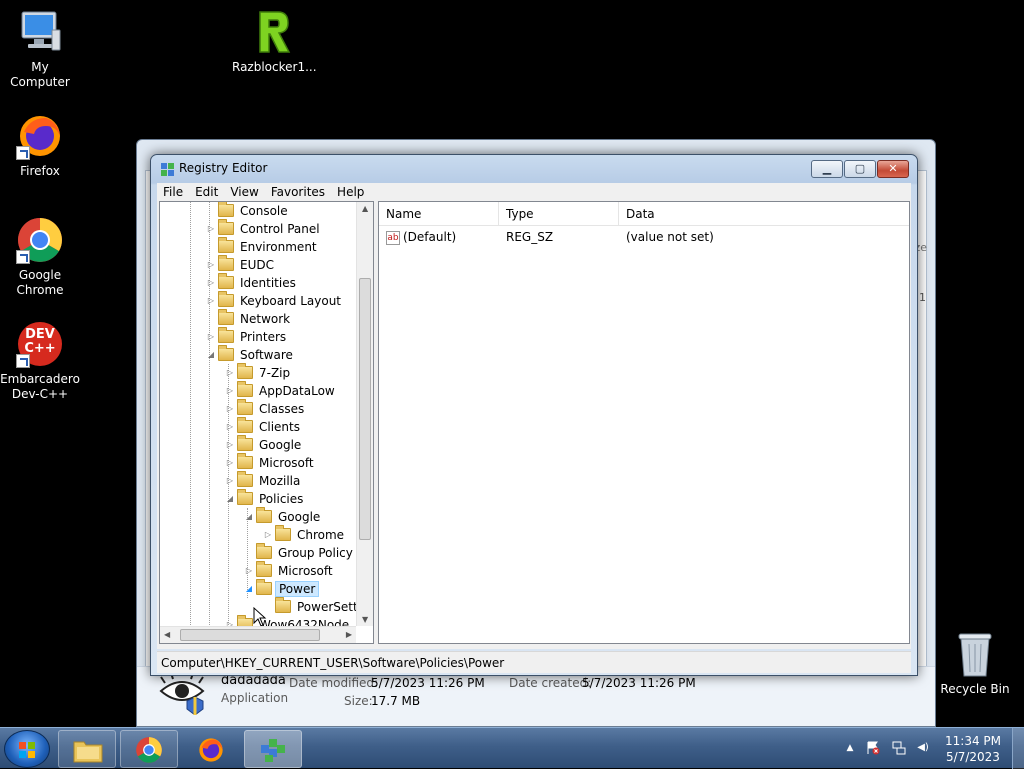  What do you see at coordinates (265, 408) in the screenshot?
I see `tree-node: ▷ Classes` at bounding box center [265, 408].